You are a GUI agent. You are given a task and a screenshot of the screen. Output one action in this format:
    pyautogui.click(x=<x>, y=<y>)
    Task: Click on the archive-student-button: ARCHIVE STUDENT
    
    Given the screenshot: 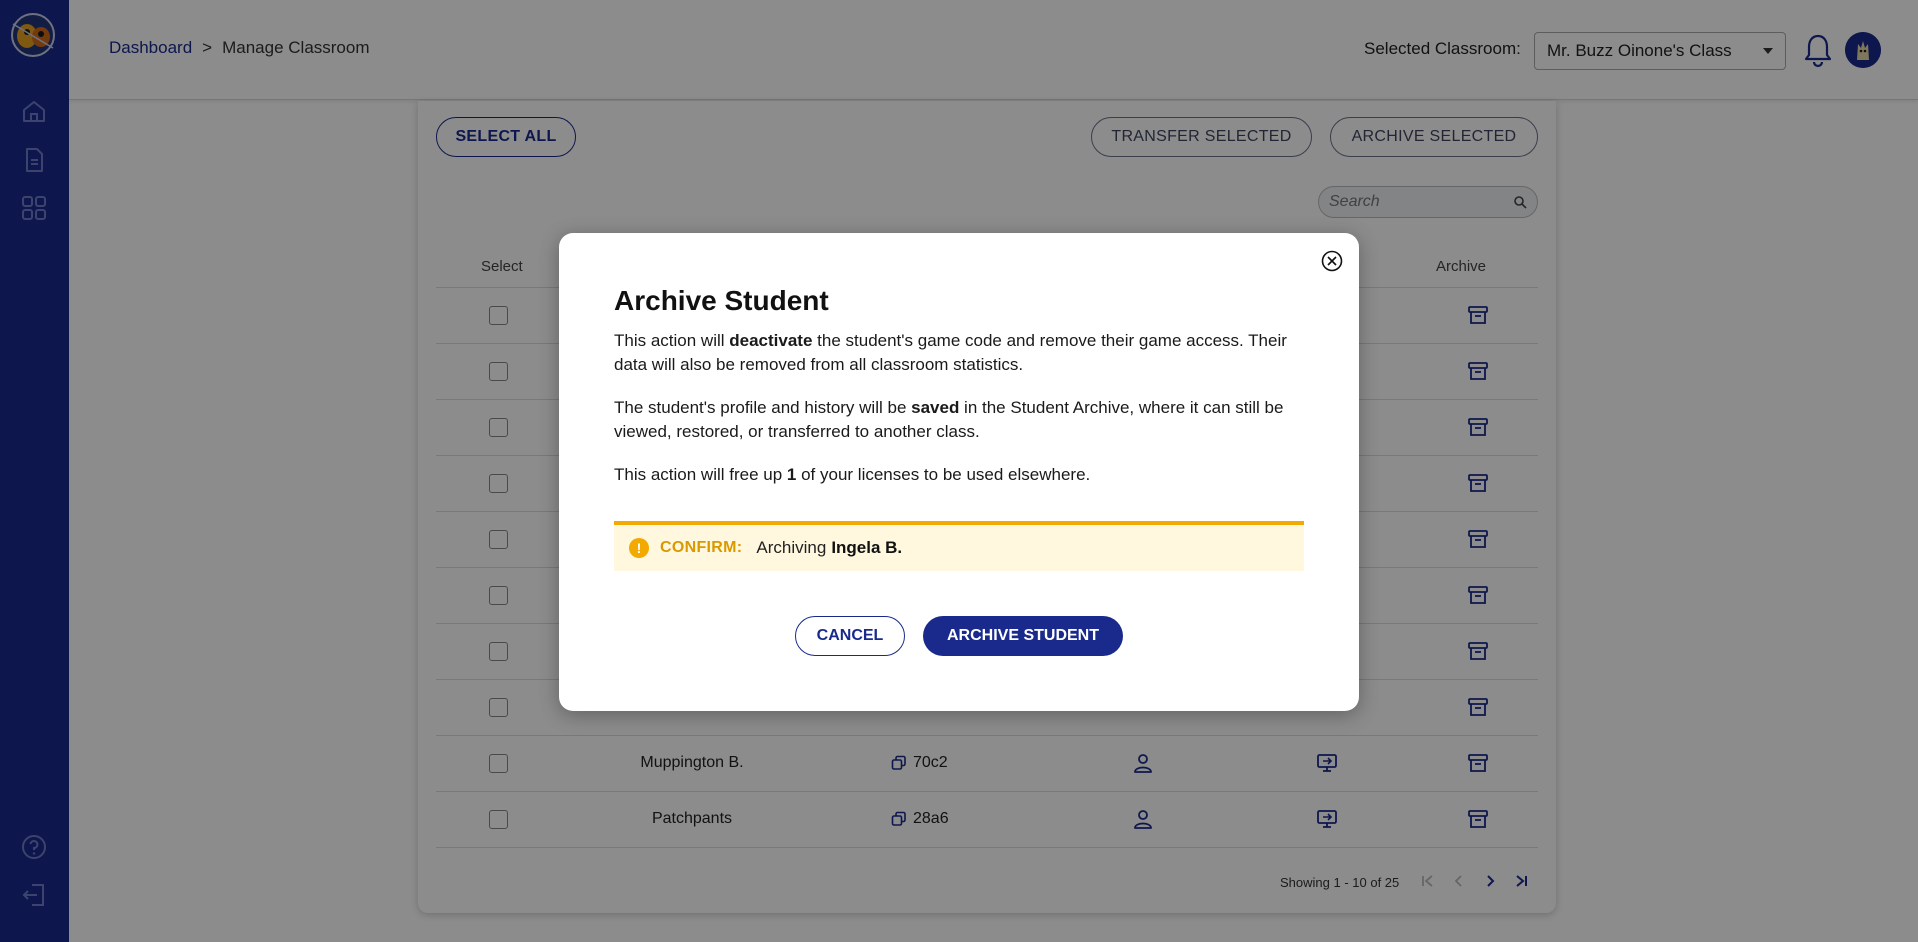 What is the action you would take?
    pyautogui.click(x=1023, y=636)
    